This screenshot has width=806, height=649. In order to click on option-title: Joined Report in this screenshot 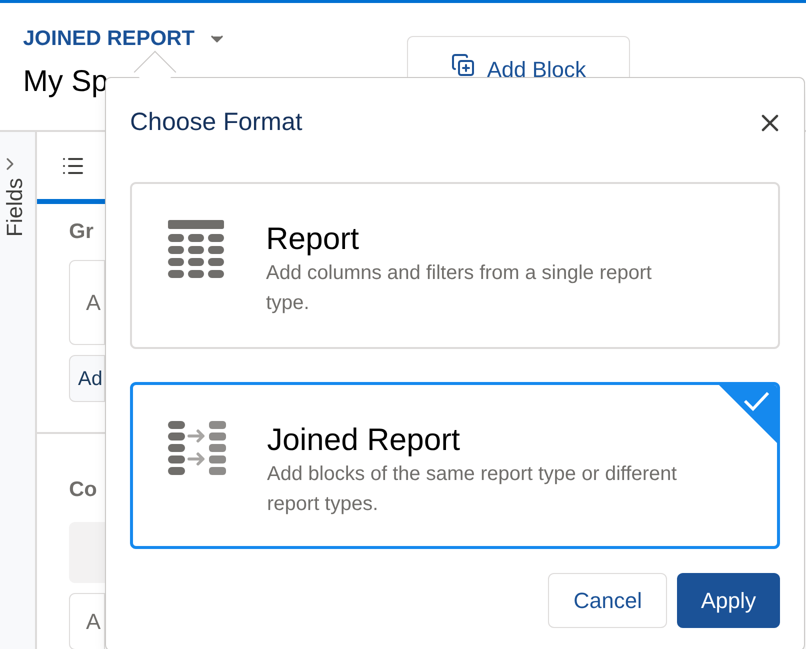, I will do `click(364, 439)`.